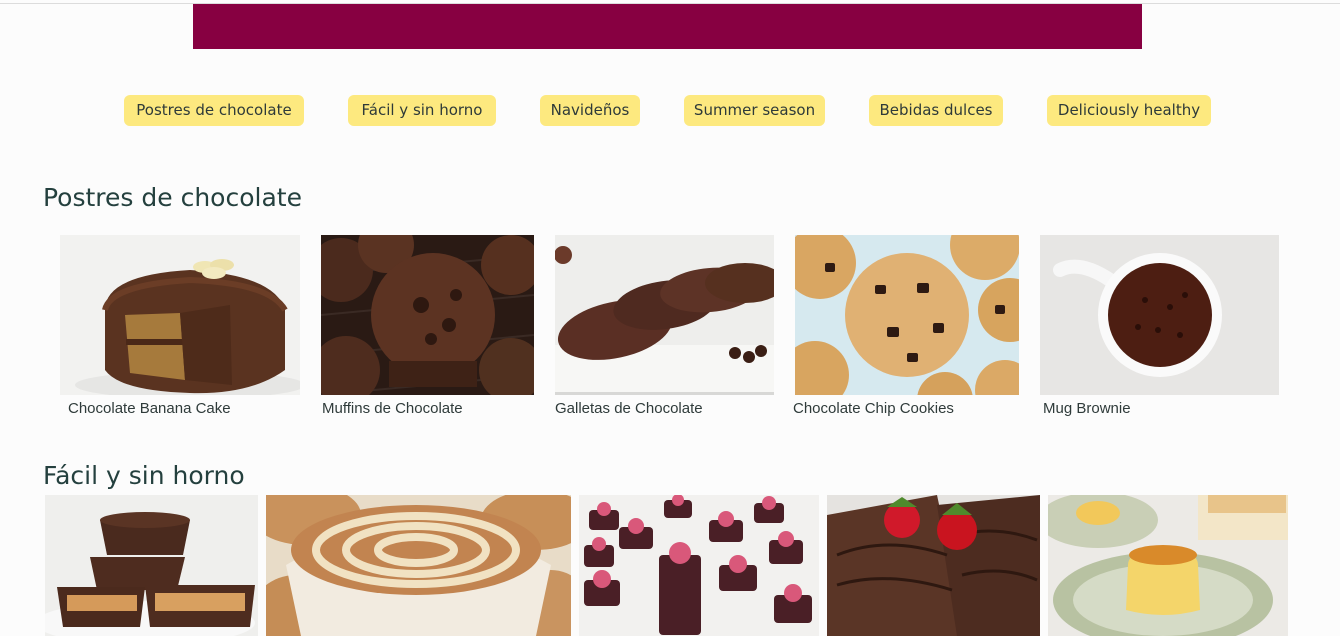 The height and width of the screenshot is (636, 1340). What do you see at coordinates (873, 408) in the screenshot?
I see `recipe-card-label: Chocolate Chip Cookies` at bounding box center [873, 408].